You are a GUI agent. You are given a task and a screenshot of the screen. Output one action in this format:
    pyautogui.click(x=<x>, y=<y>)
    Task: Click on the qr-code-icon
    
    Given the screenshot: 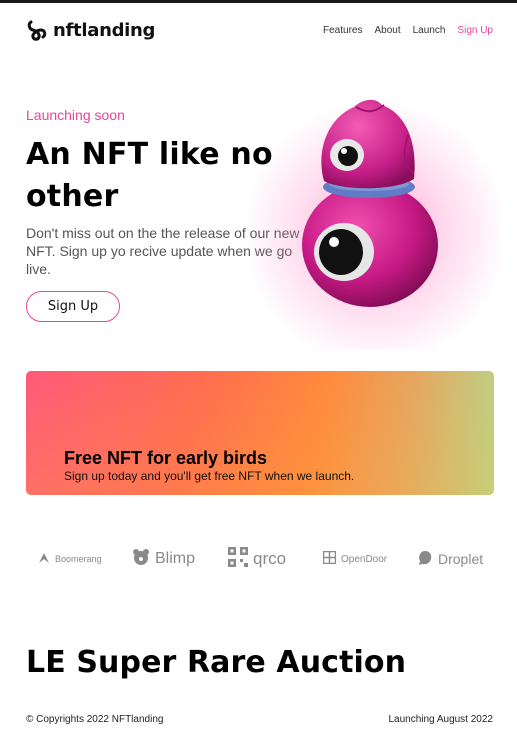 What is the action you would take?
    pyautogui.click(x=238, y=559)
    